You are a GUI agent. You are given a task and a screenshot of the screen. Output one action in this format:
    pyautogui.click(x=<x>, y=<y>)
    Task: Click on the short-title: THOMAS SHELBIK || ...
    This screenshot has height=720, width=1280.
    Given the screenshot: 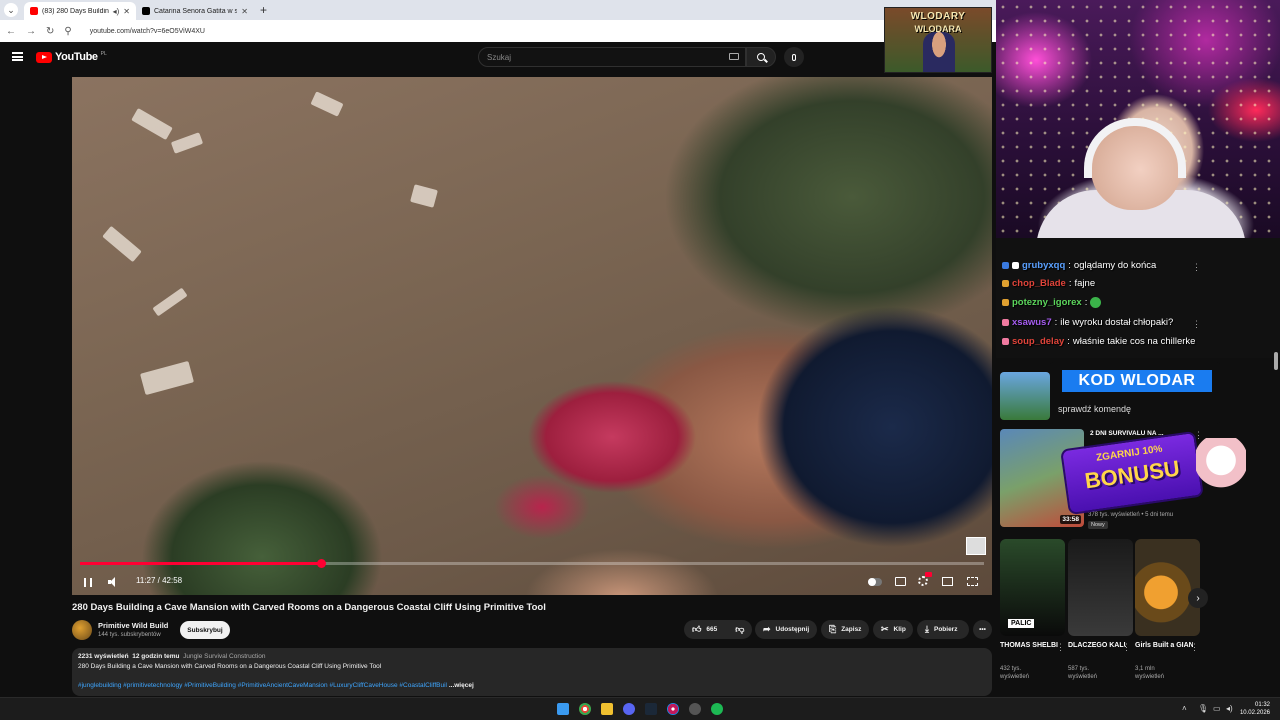 What is the action you would take?
    pyautogui.click(x=1029, y=645)
    